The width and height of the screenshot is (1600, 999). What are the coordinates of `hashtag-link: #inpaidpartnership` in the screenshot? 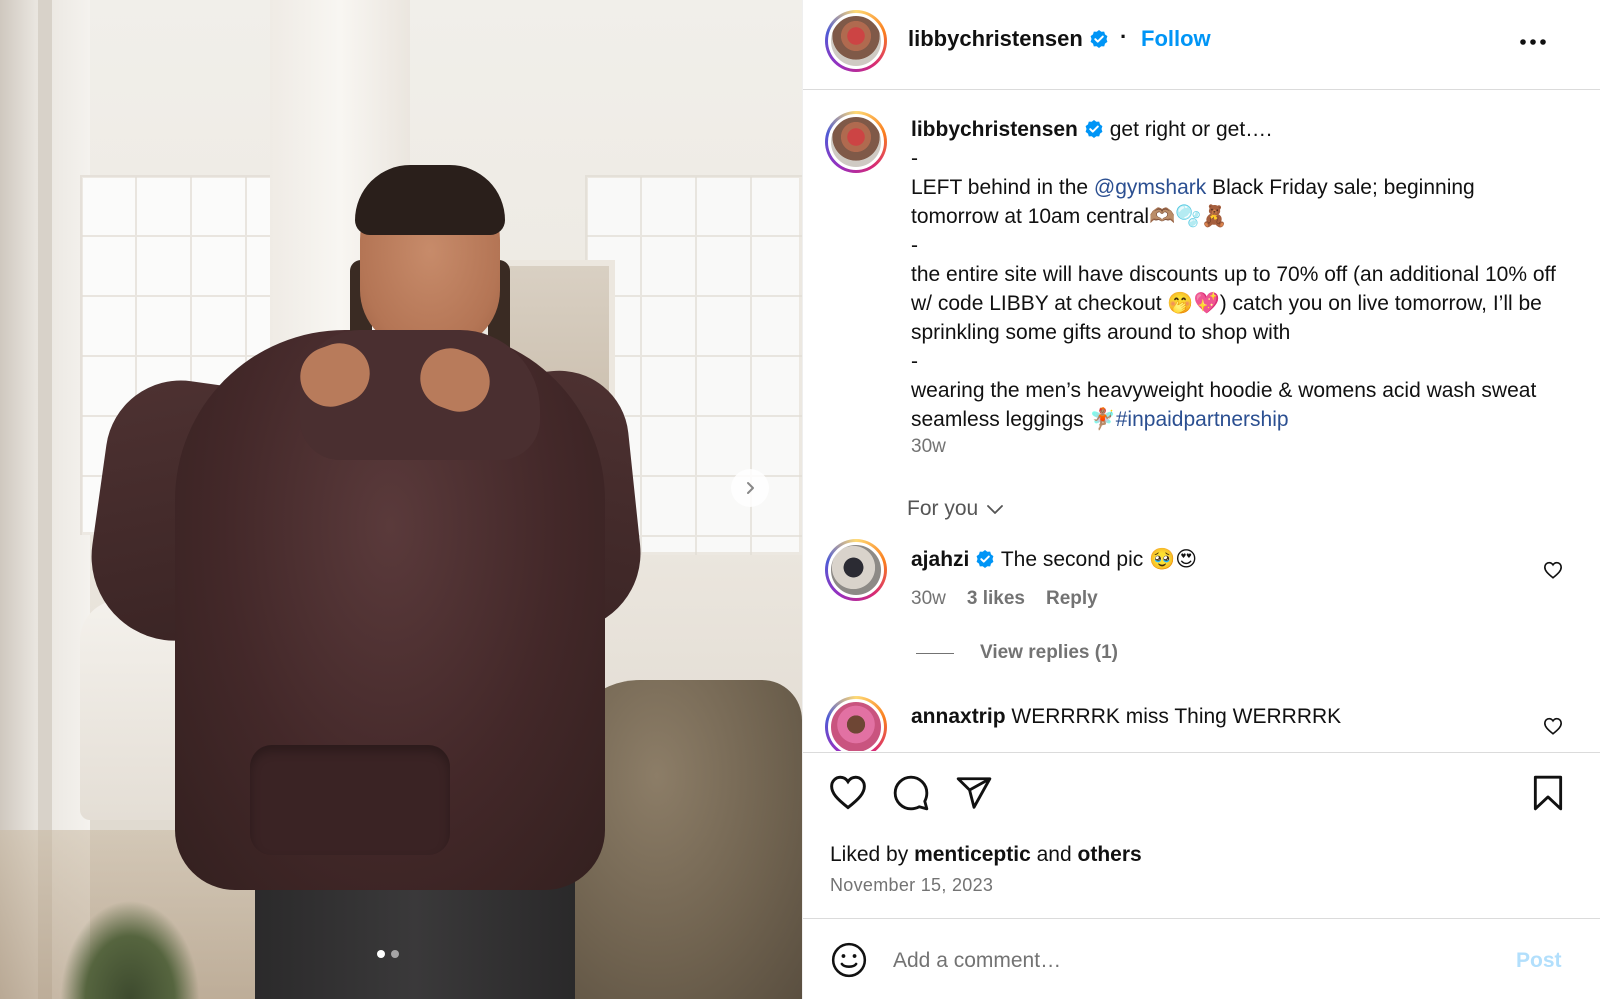 It's located at (1202, 419).